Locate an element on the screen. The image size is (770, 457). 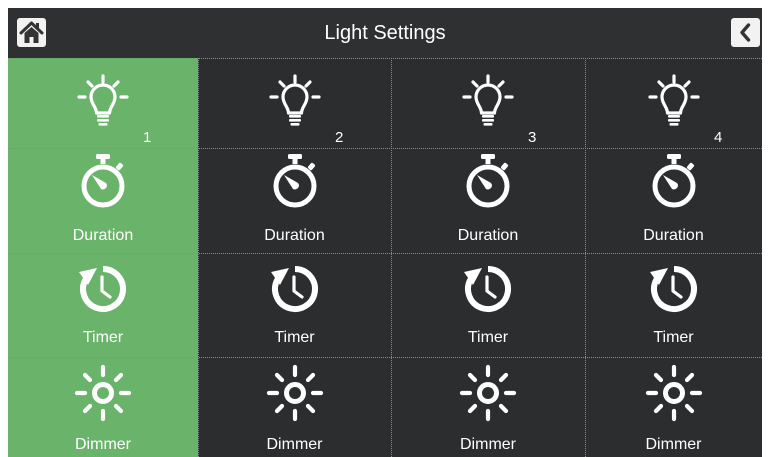
timer-button-1: Timer is located at coordinates (103, 305).